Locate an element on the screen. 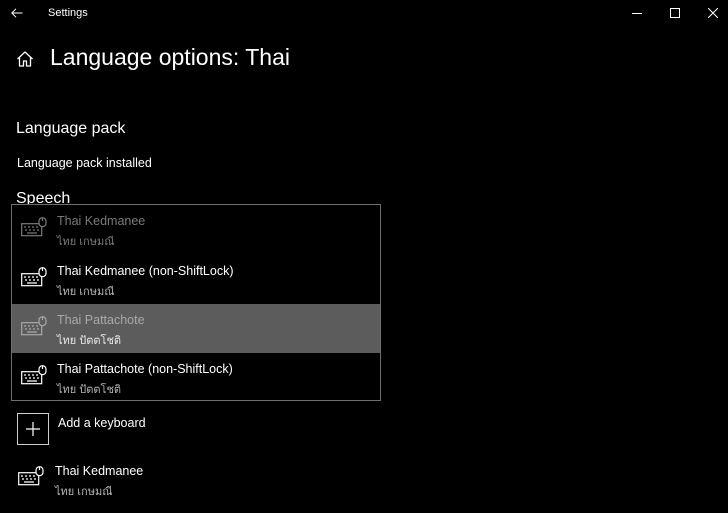 The width and height of the screenshot is (728, 513). flyout-item-name: Thai Kedmanee (non-ShiftLock) is located at coordinates (145, 271).